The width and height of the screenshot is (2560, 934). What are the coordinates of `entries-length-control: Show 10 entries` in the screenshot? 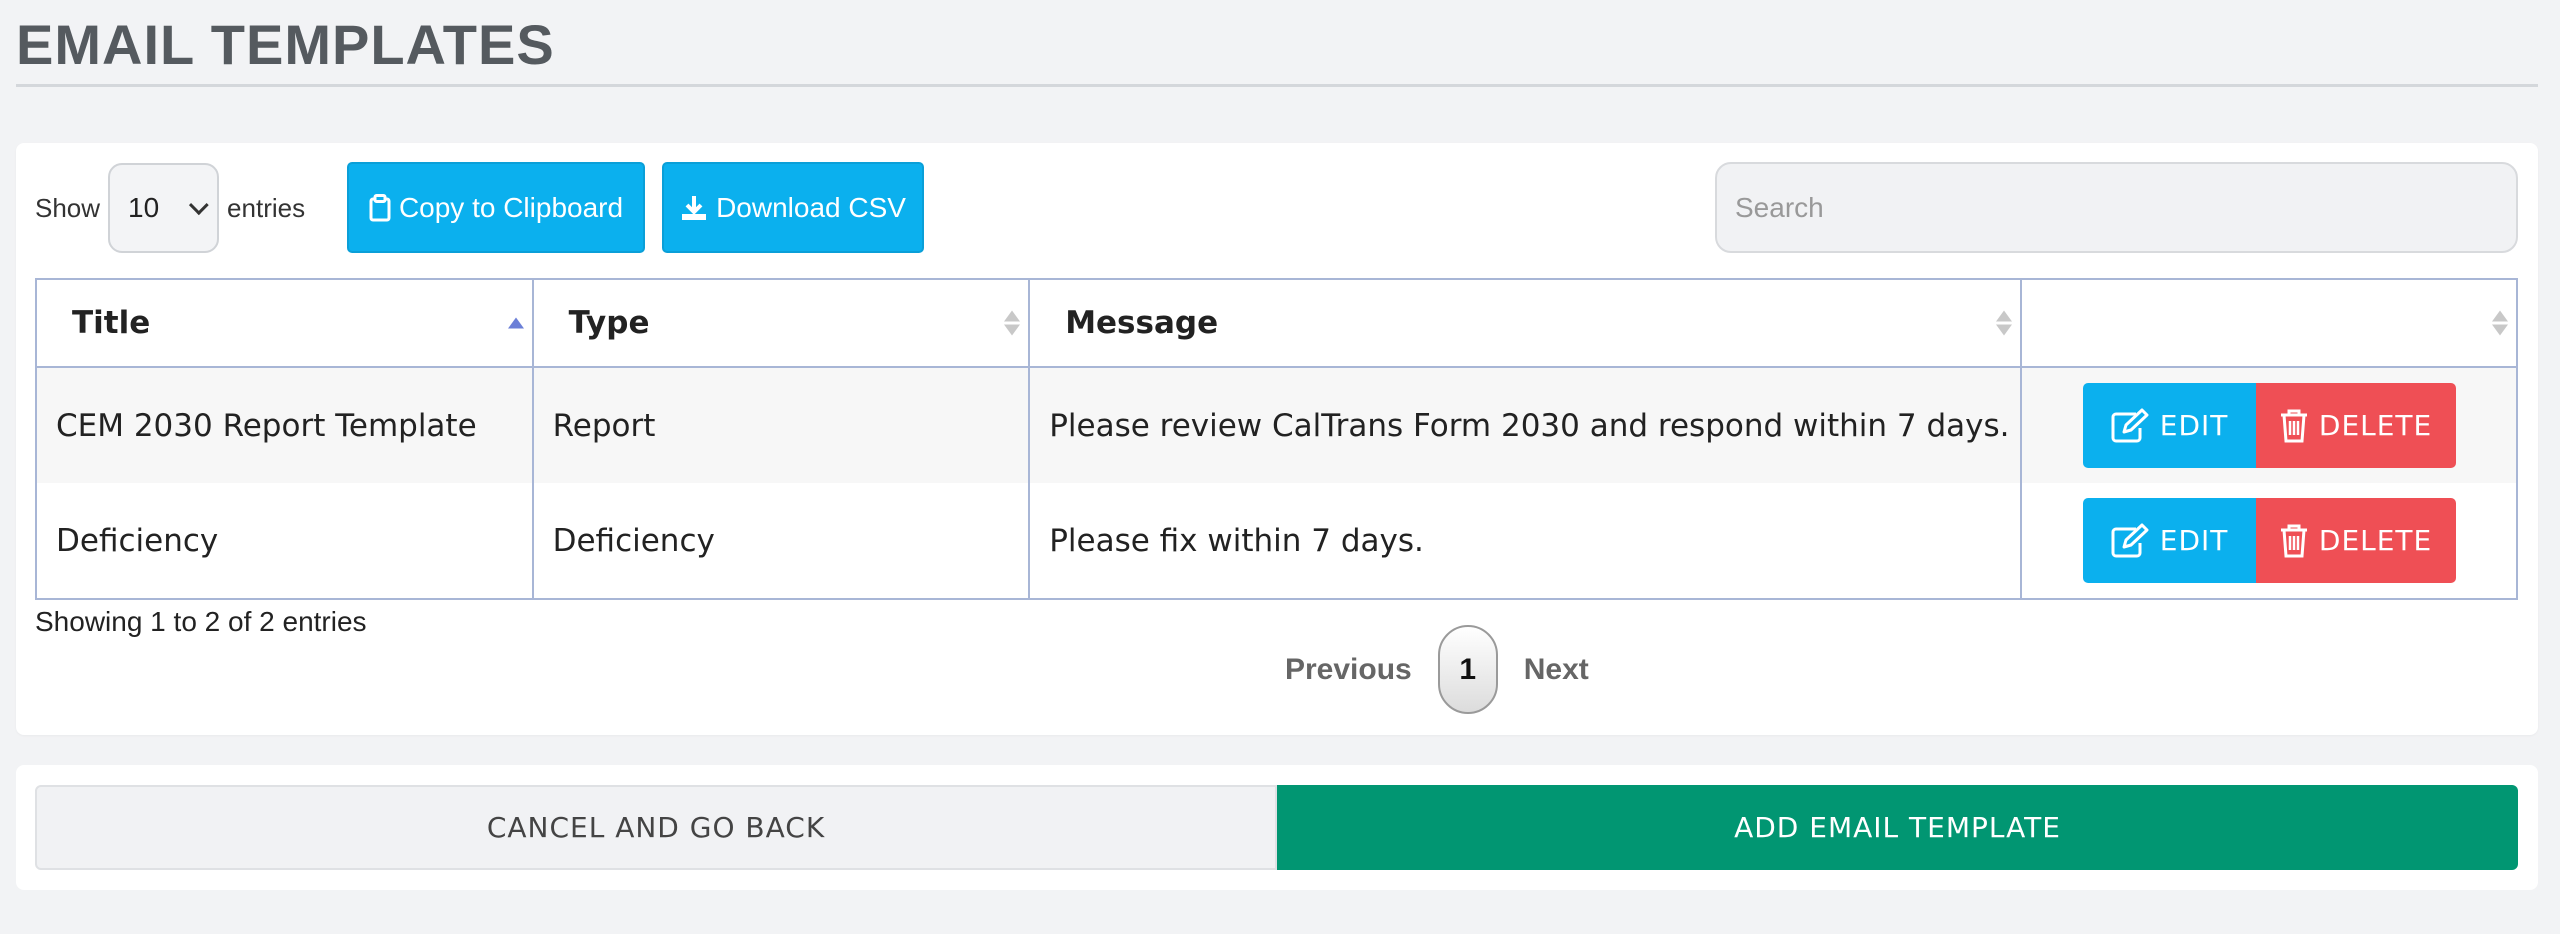 It's located at (170, 208).